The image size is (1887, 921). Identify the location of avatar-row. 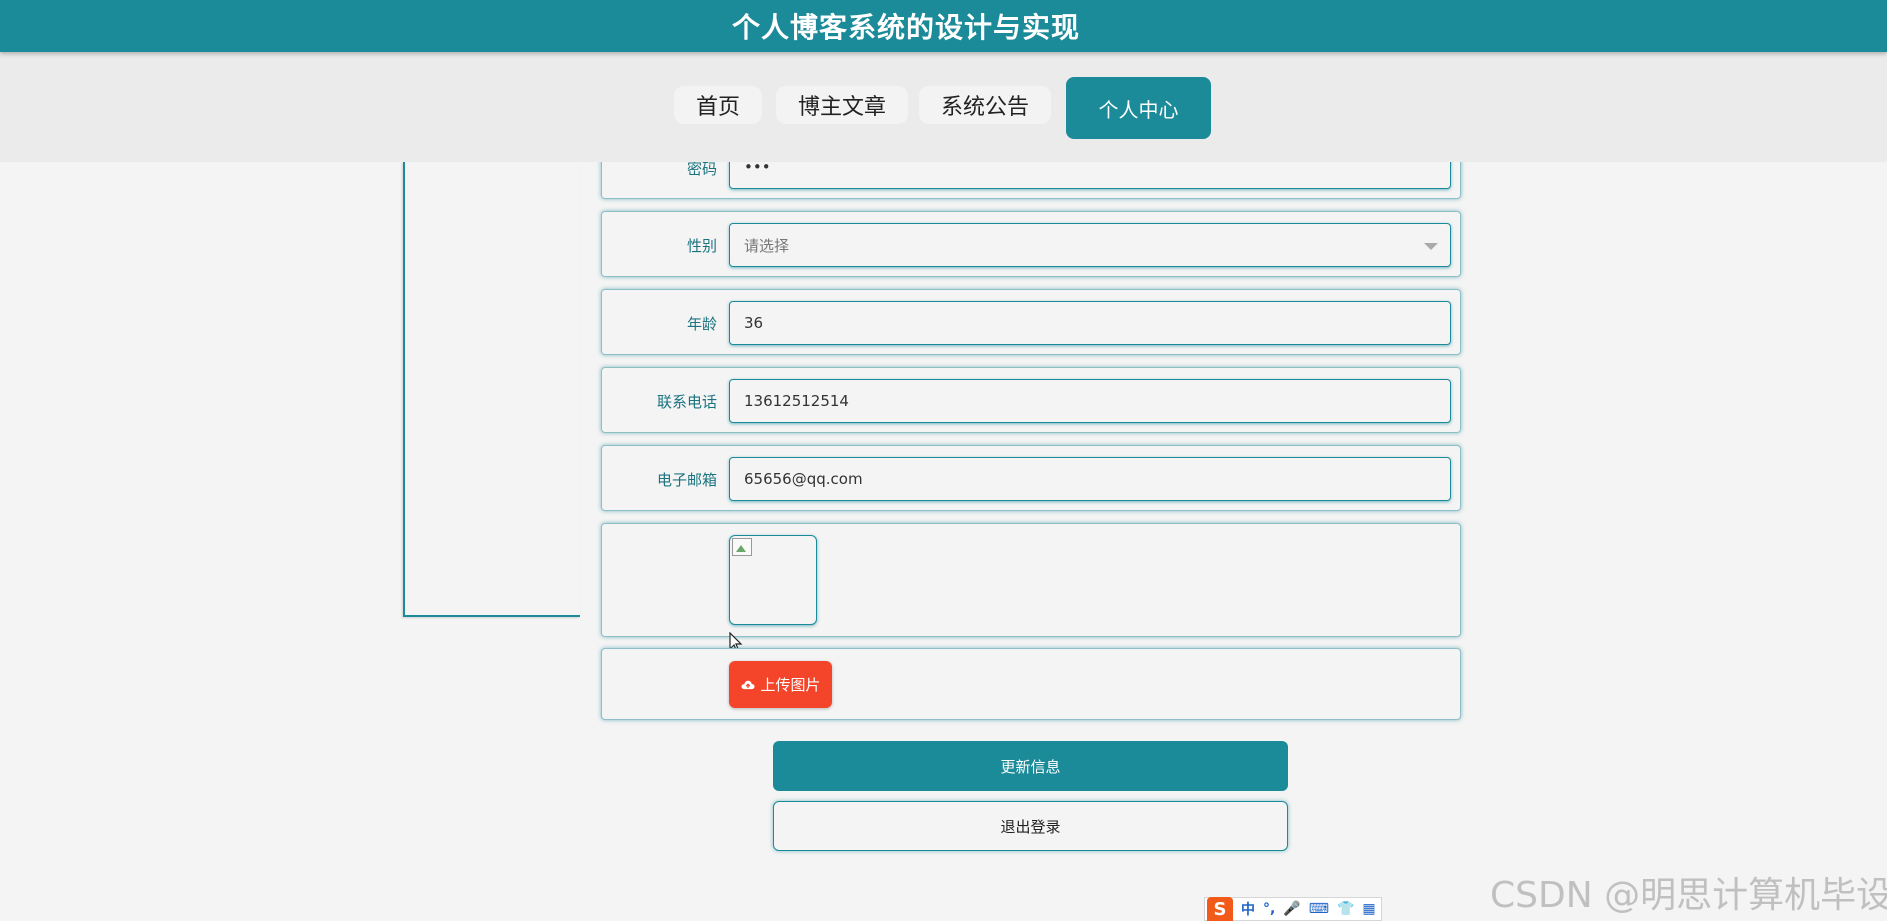
(1031, 580).